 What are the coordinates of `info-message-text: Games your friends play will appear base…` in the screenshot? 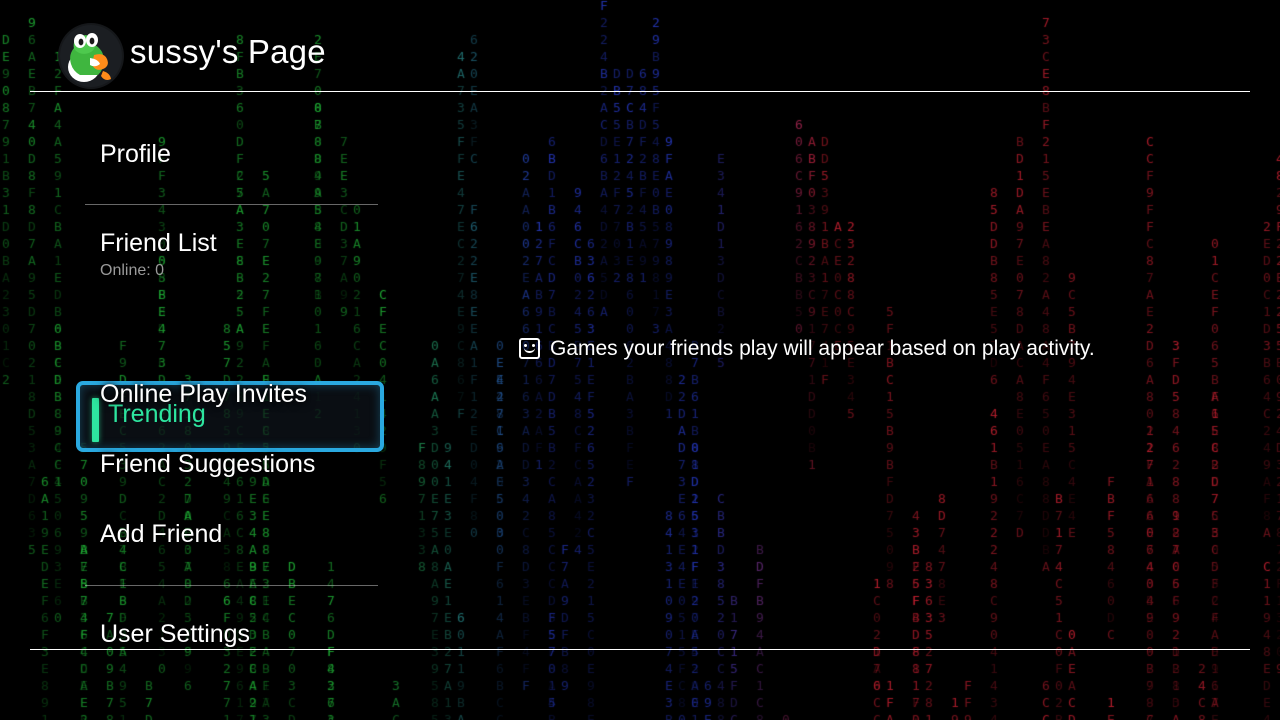 It's located at (822, 348).